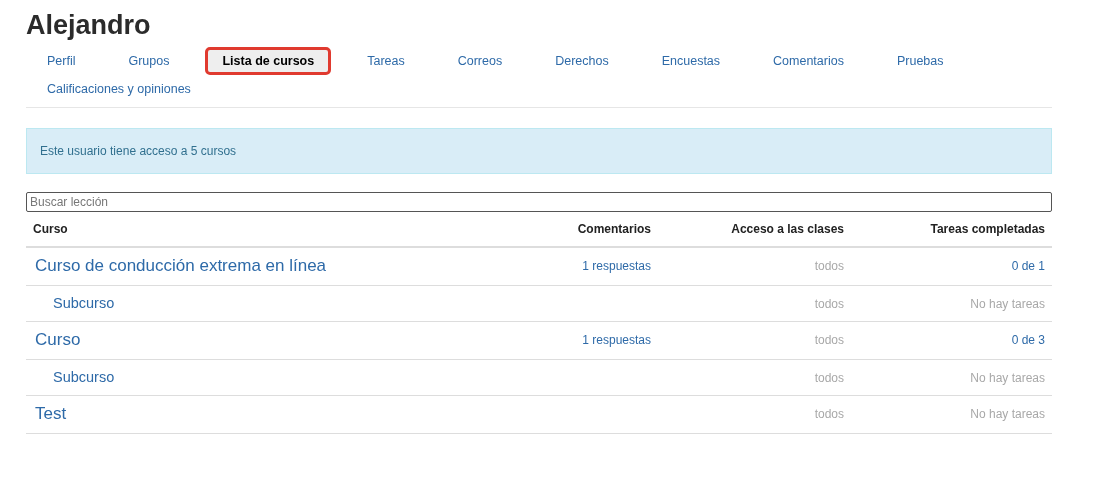 The height and width of the screenshot is (488, 1101). Describe the element at coordinates (614, 229) in the screenshot. I see `column-header: Comentarios` at that location.